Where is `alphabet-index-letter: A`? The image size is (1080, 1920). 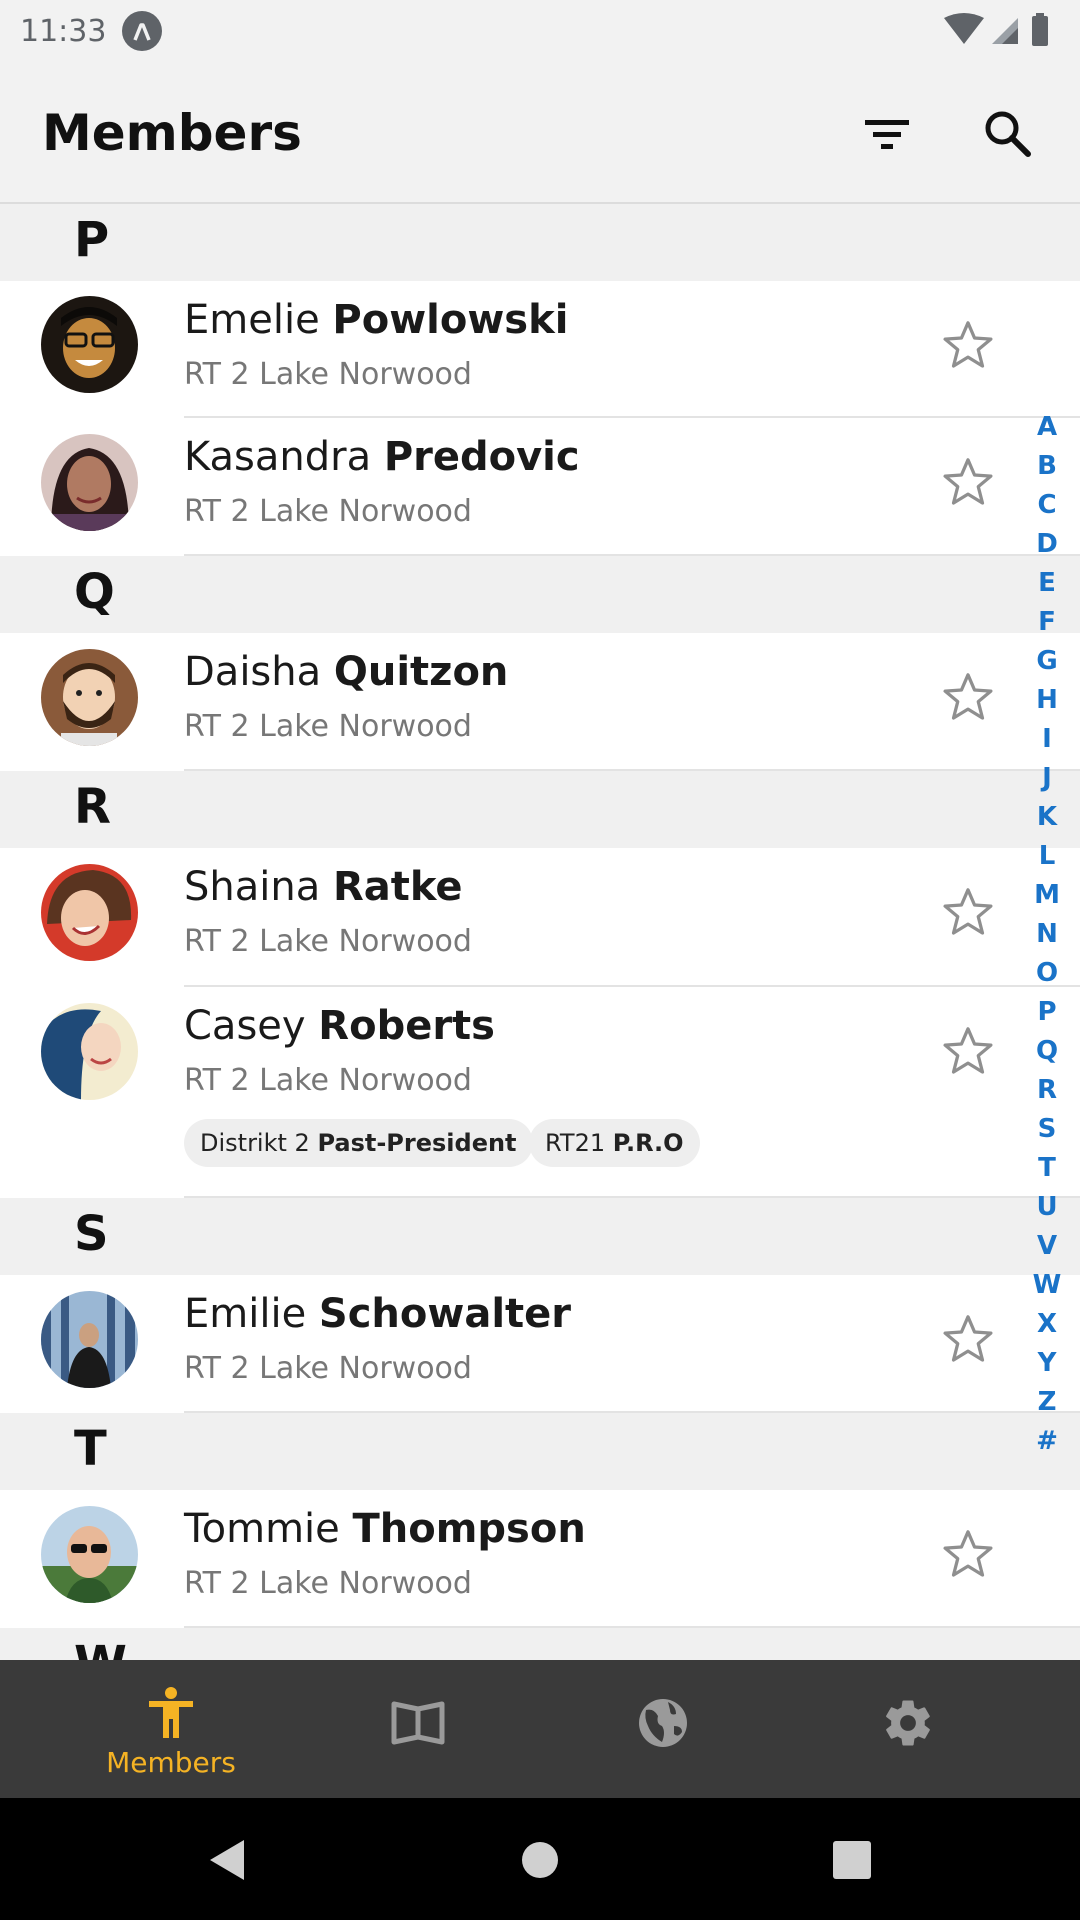 alphabet-index-letter: A is located at coordinates (1047, 427).